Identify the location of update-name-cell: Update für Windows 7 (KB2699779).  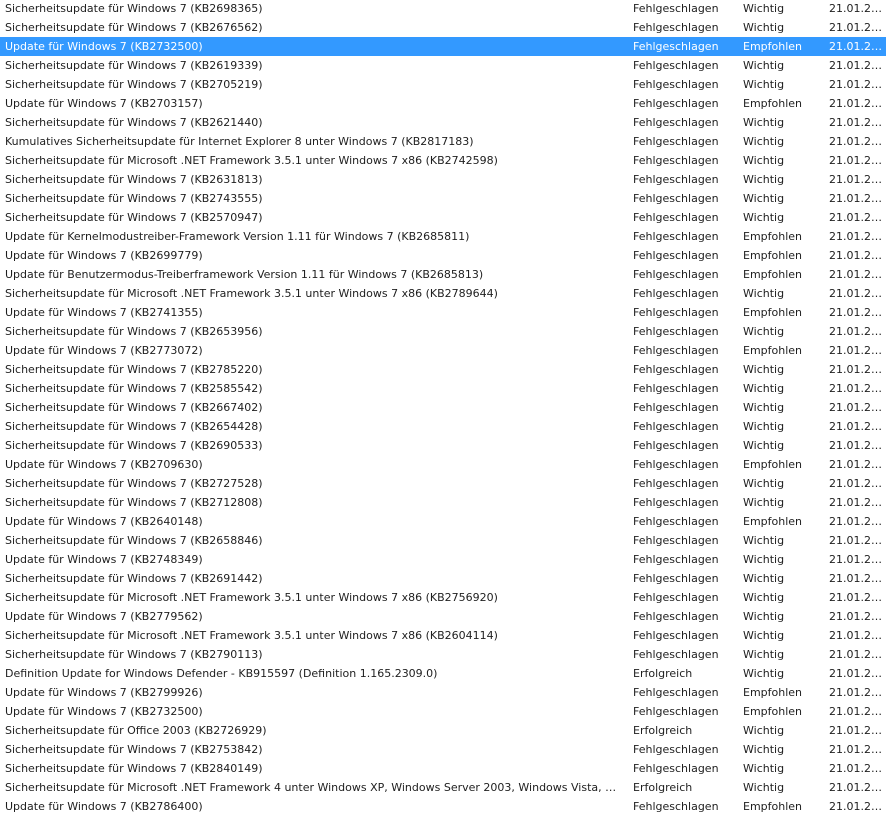
(104, 255).